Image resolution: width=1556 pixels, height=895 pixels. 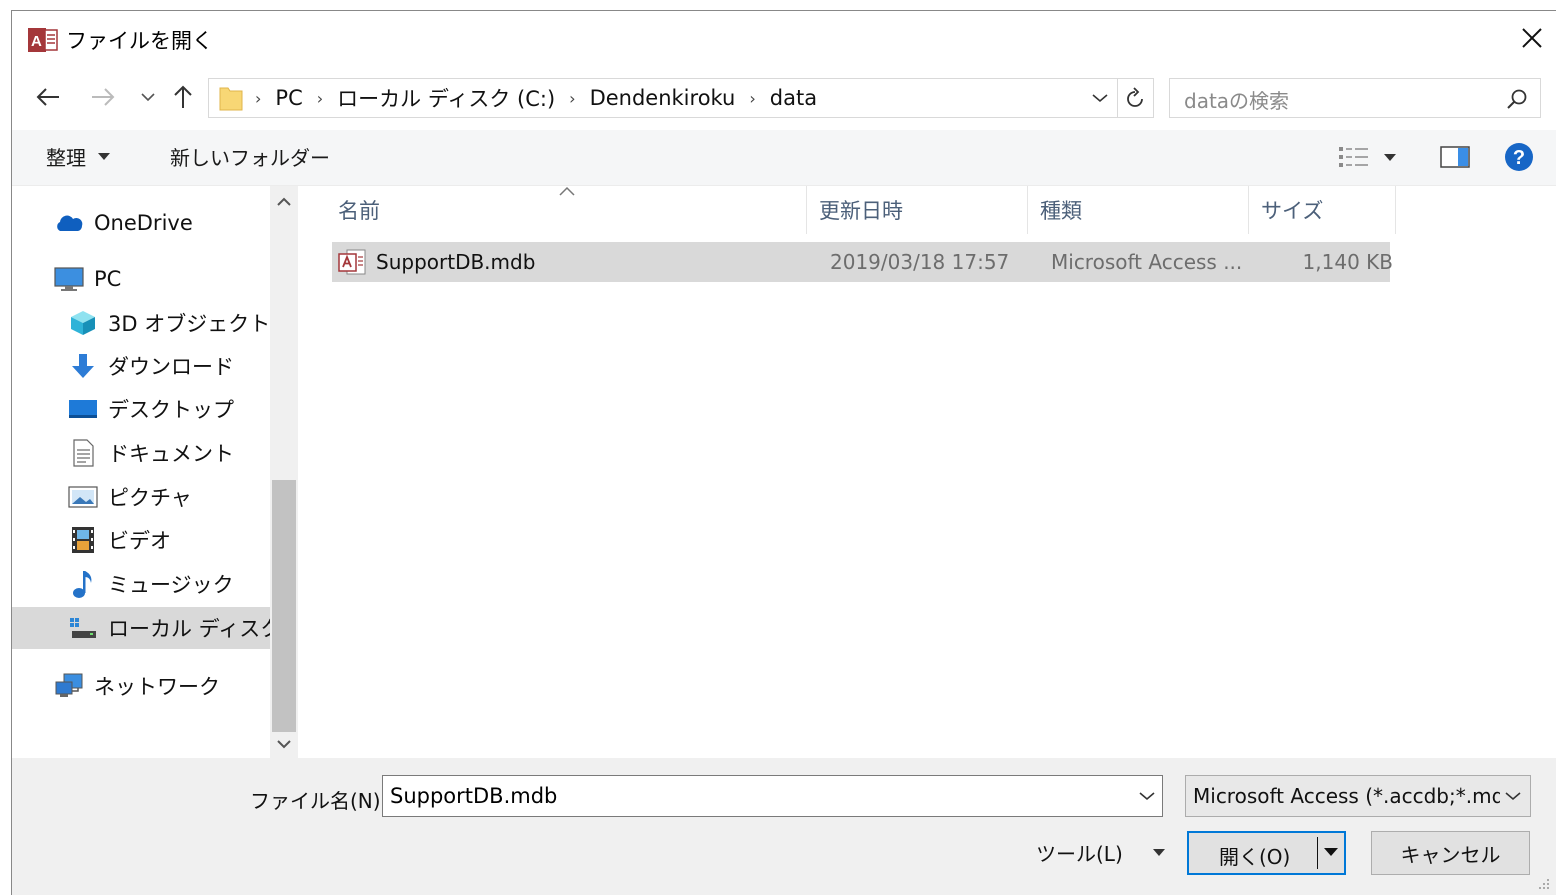 What do you see at coordinates (920, 262) in the screenshot?
I see `file-modified: 2019/03/18 17:57` at bounding box center [920, 262].